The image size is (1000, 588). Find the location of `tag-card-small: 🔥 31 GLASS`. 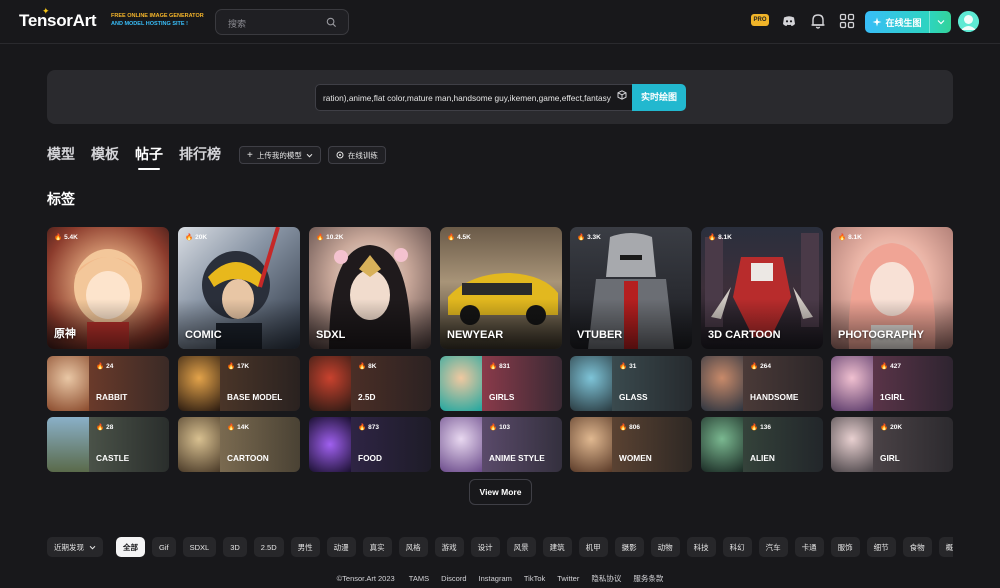

tag-card-small: 🔥 31 GLASS is located at coordinates (631, 383).